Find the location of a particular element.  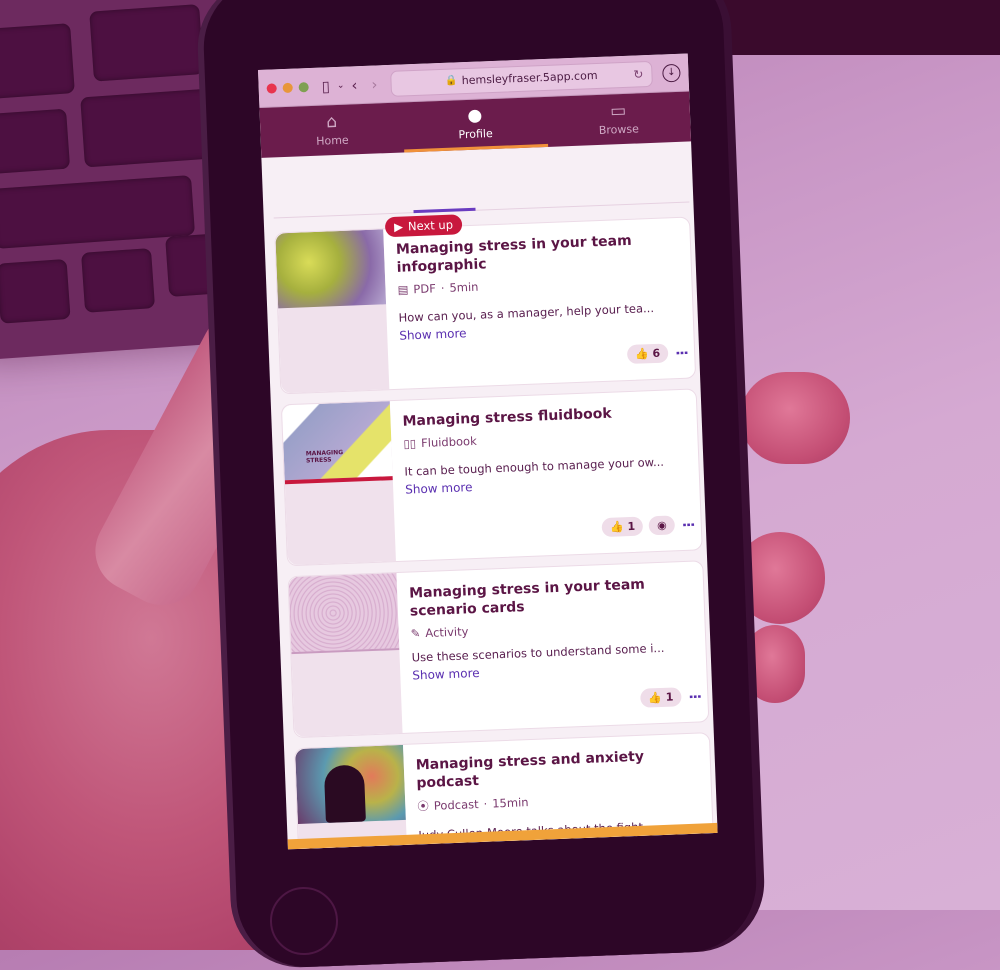

address-bar: 🔒 hemsleyfraser.5app.com ↻ is located at coordinates (521, 78).